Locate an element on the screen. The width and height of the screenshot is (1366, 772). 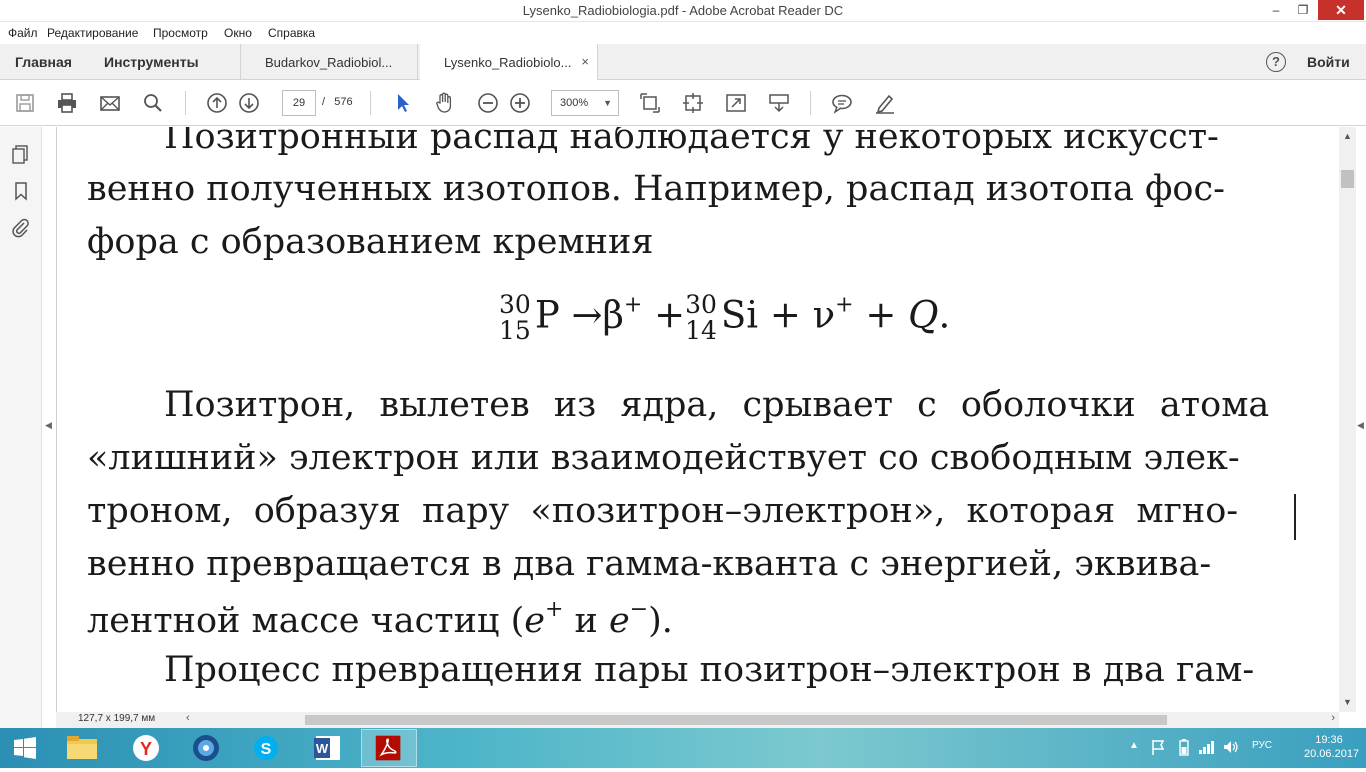
action-center-flag-icon is located at coordinates (1158, 747).